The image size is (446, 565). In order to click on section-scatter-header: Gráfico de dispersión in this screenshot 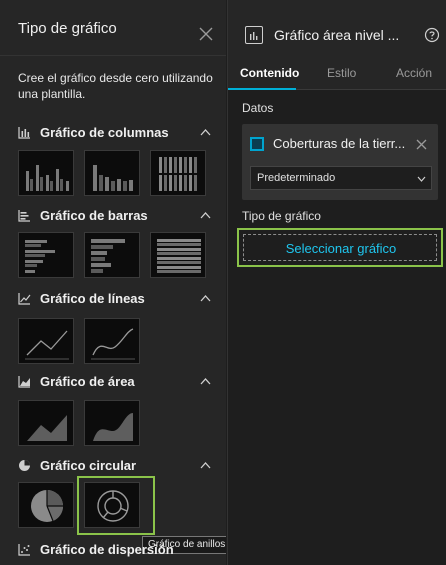, I will do `click(118, 550)`.